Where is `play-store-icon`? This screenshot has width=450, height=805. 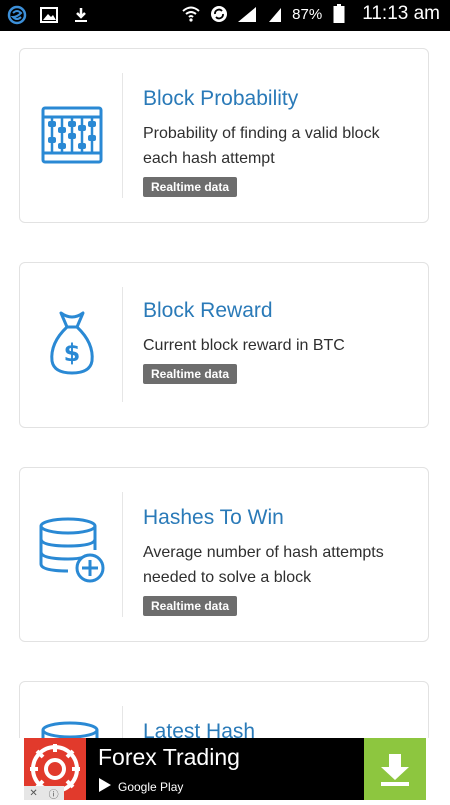 play-store-icon is located at coordinates (105, 786).